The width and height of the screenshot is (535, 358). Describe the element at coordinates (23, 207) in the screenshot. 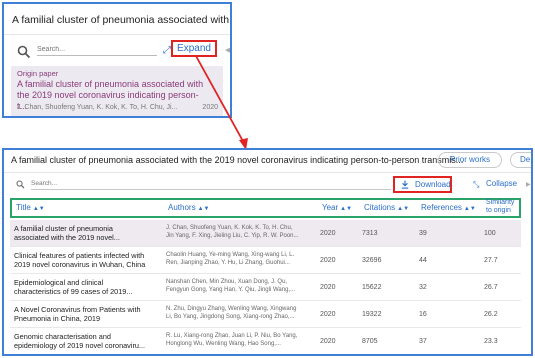

I see `column-title-label: Title` at that location.